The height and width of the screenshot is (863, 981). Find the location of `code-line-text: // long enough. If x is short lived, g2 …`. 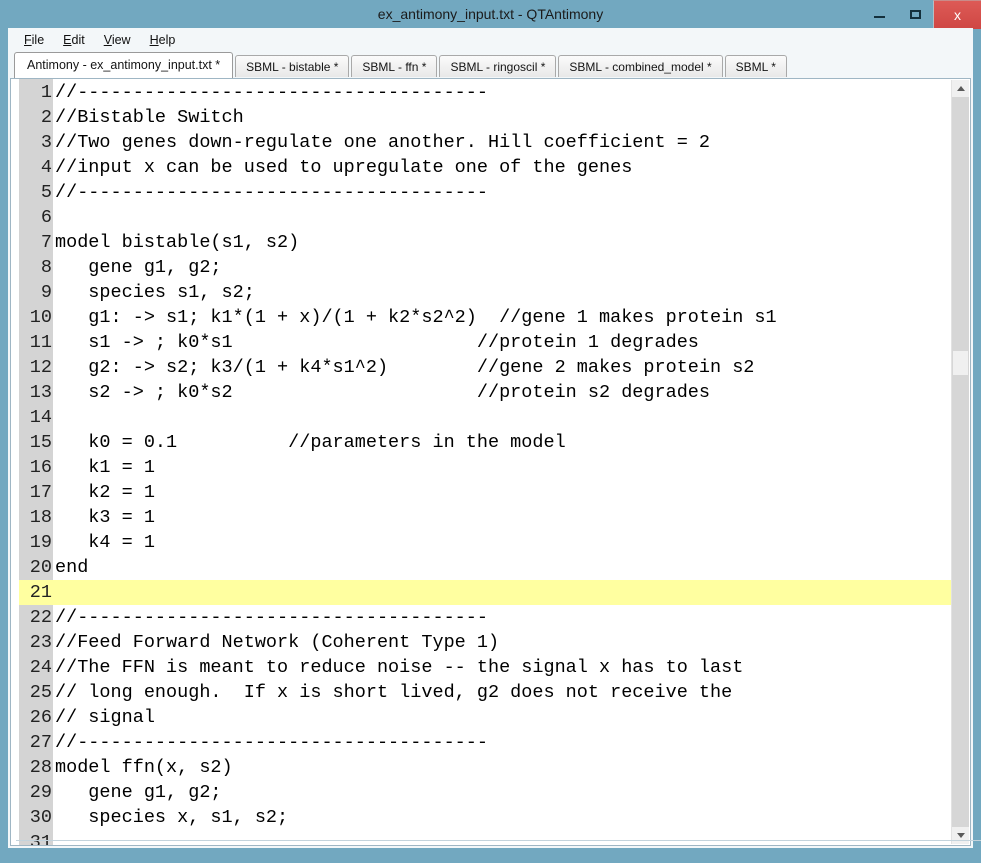

code-line-text: // long enough. If x is short lived, g2 … is located at coordinates (394, 692).